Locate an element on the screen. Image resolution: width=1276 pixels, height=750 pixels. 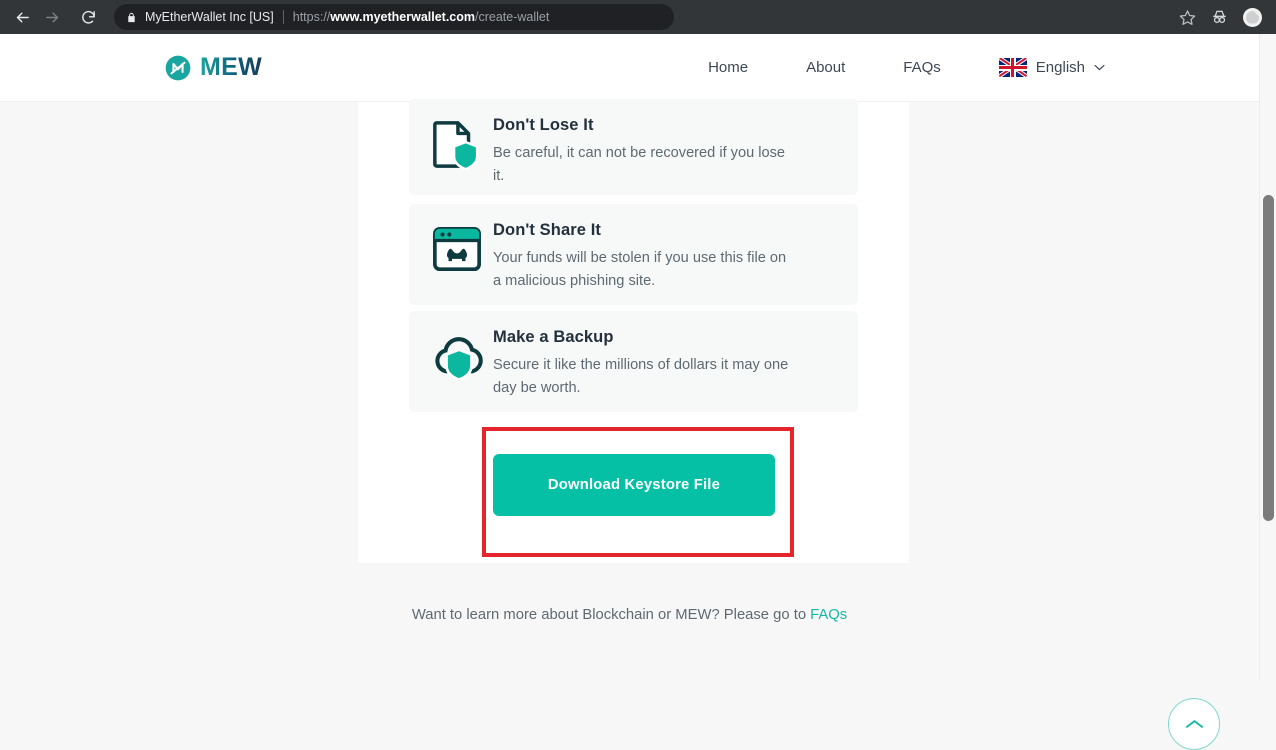
star-icon is located at coordinates (1187, 17).